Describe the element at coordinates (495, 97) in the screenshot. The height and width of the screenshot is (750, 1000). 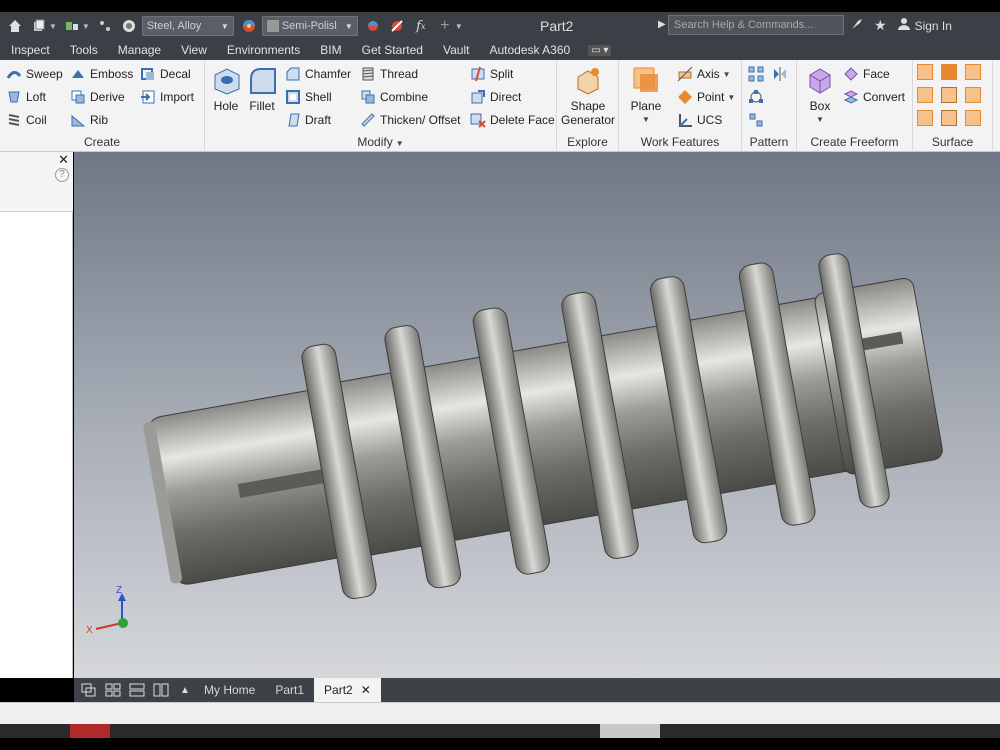
I see `direct-button: Direct` at that location.